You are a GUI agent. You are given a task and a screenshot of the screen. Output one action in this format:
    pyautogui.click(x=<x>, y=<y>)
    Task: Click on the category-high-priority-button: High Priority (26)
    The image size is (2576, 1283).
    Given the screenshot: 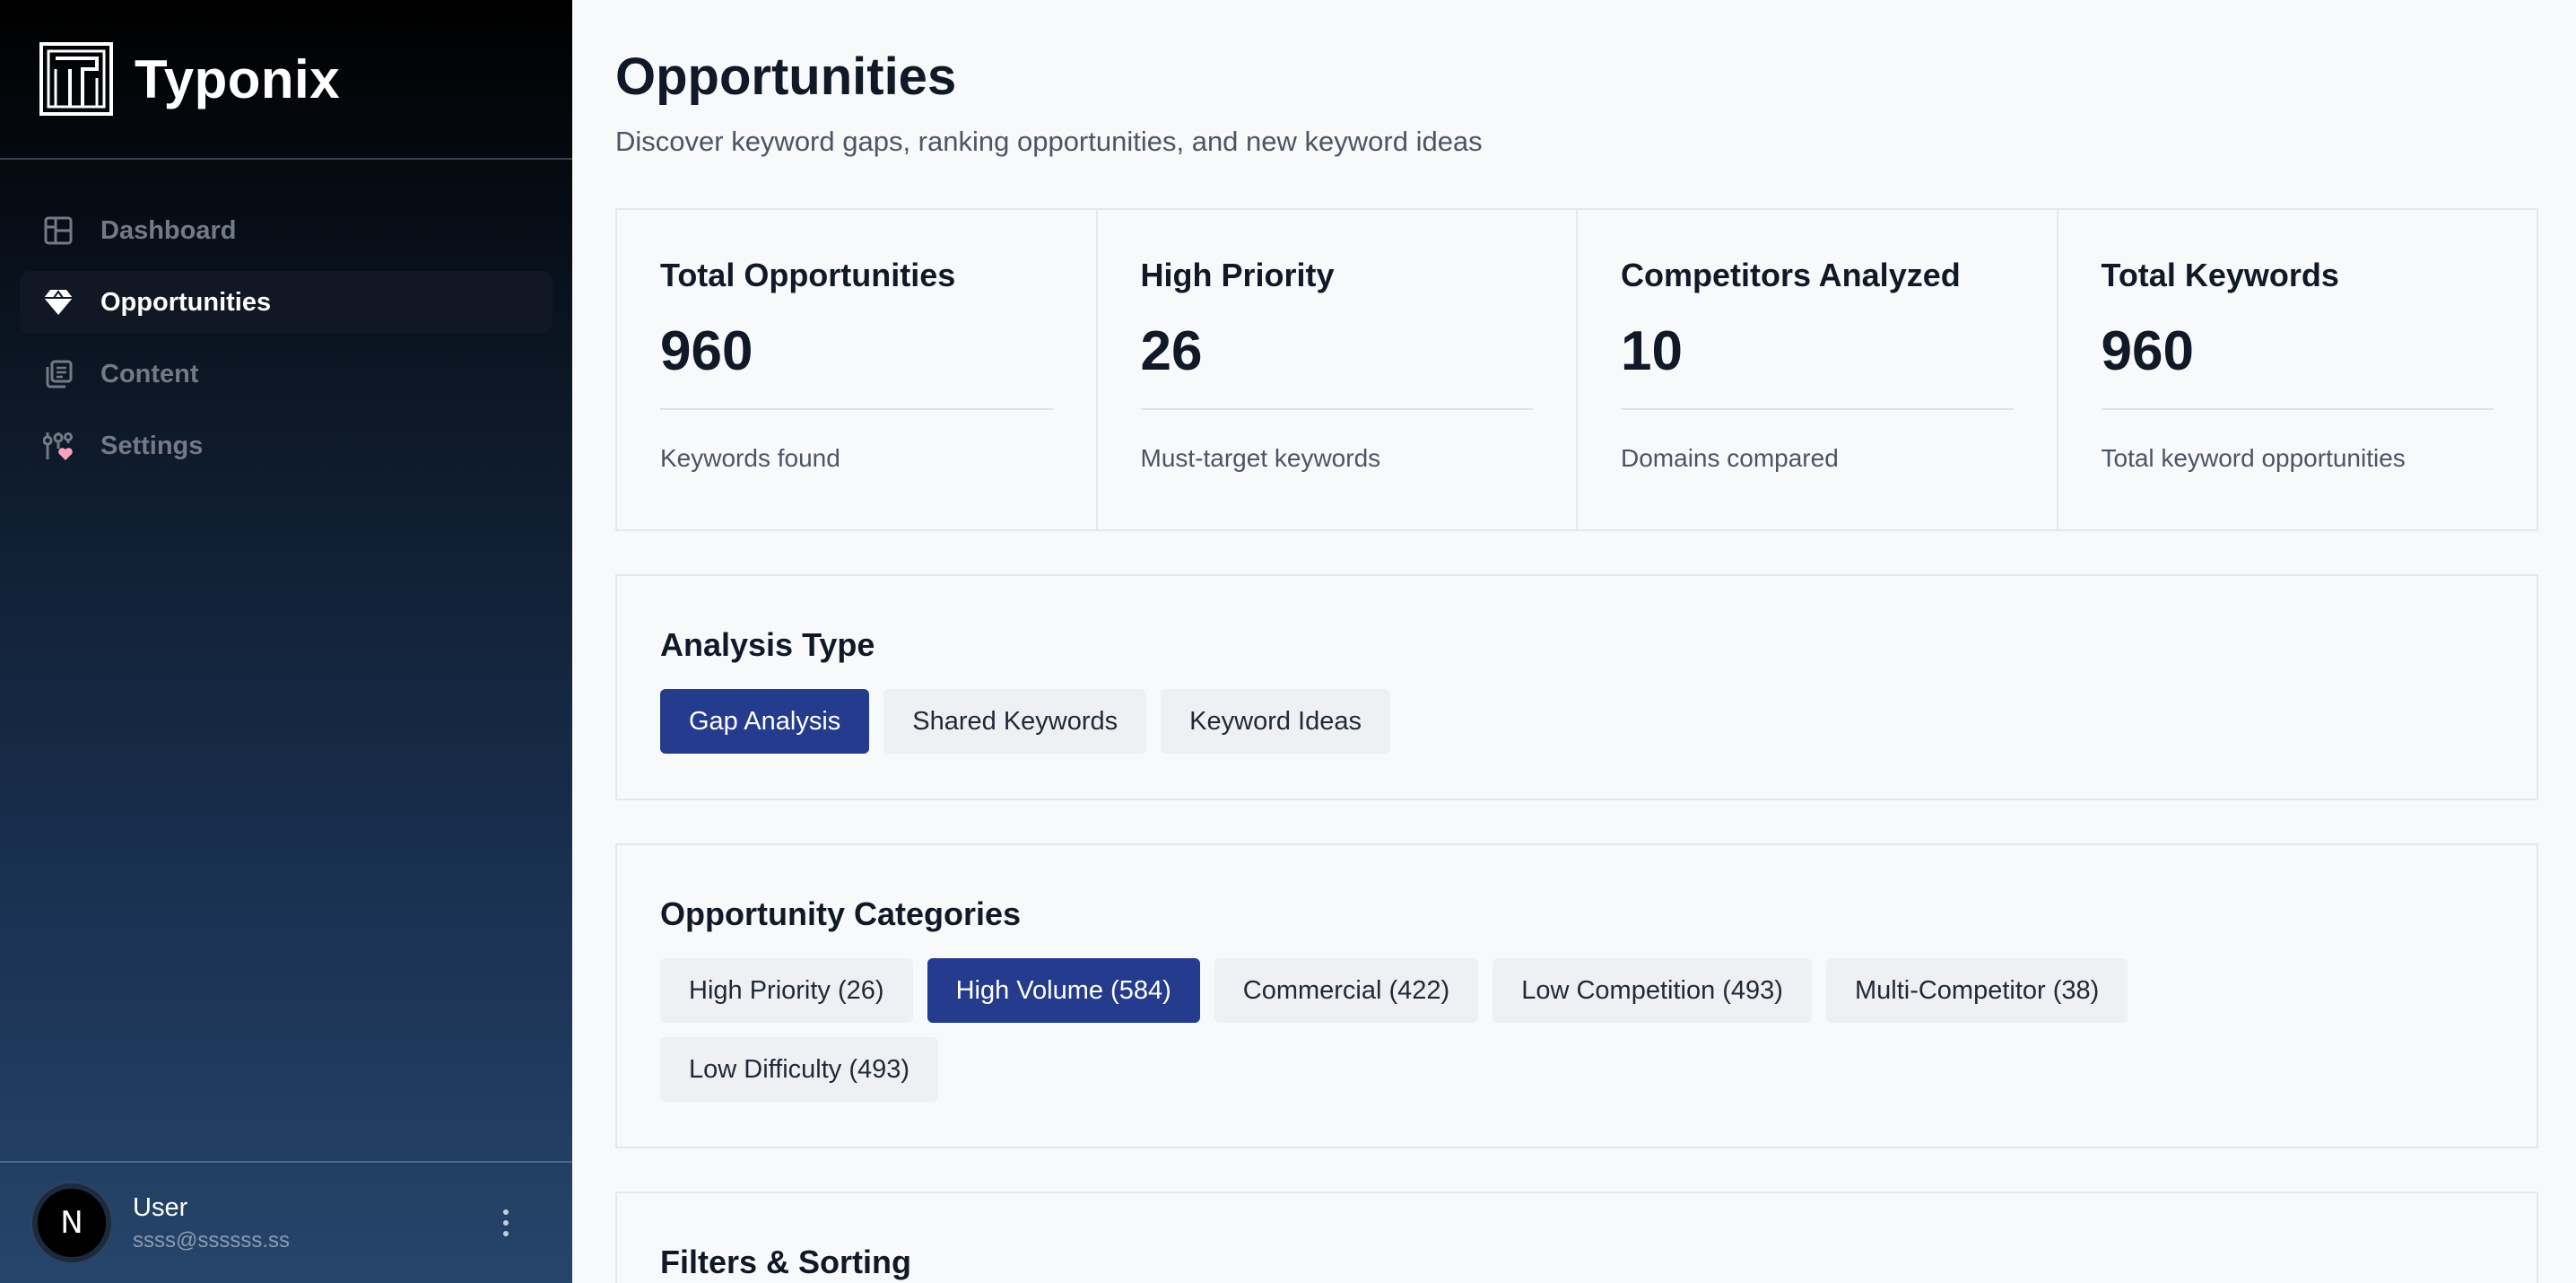 What is the action you would take?
    pyautogui.click(x=786, y=990)
    